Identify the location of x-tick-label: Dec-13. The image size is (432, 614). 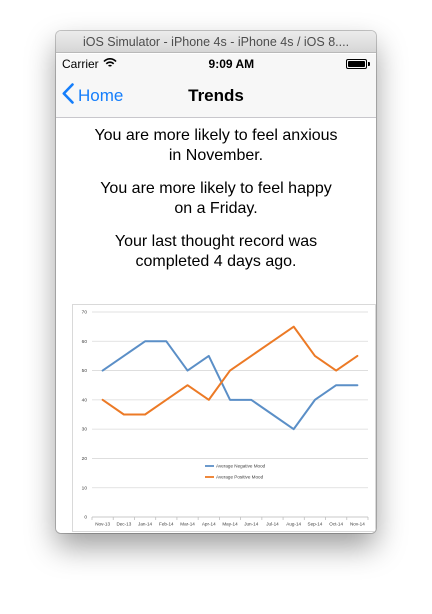
(123, 524).